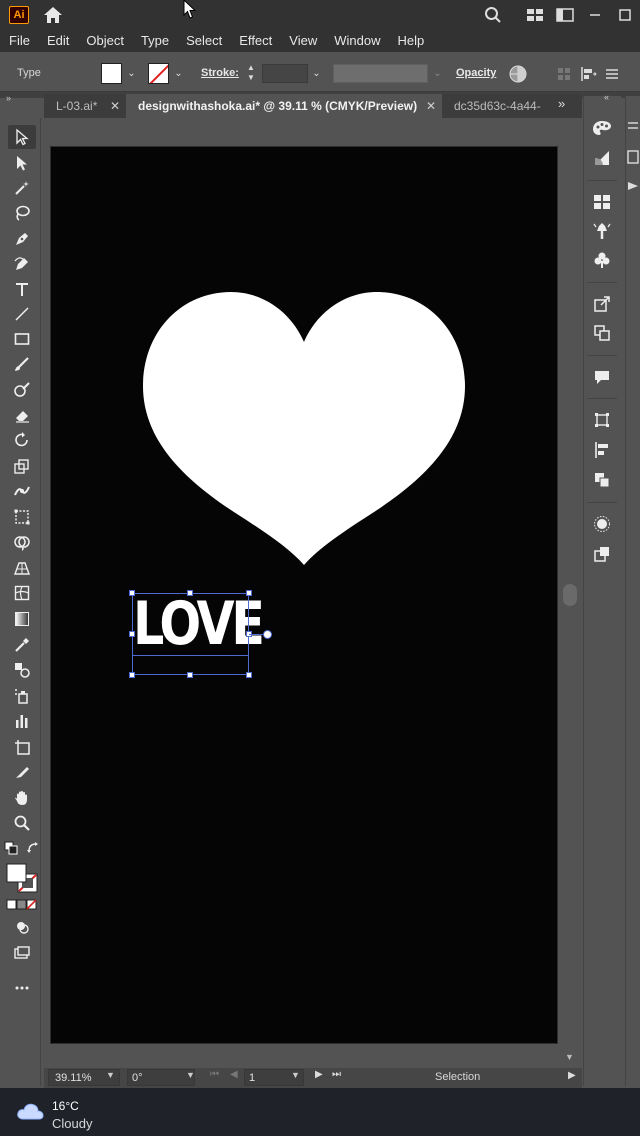 The height and width of the screenshot is (1136, 640). What do you see at coordinates (22, 798) in the screenshot?
I see `hand-tool-icon` at bounding box center [22, 798].